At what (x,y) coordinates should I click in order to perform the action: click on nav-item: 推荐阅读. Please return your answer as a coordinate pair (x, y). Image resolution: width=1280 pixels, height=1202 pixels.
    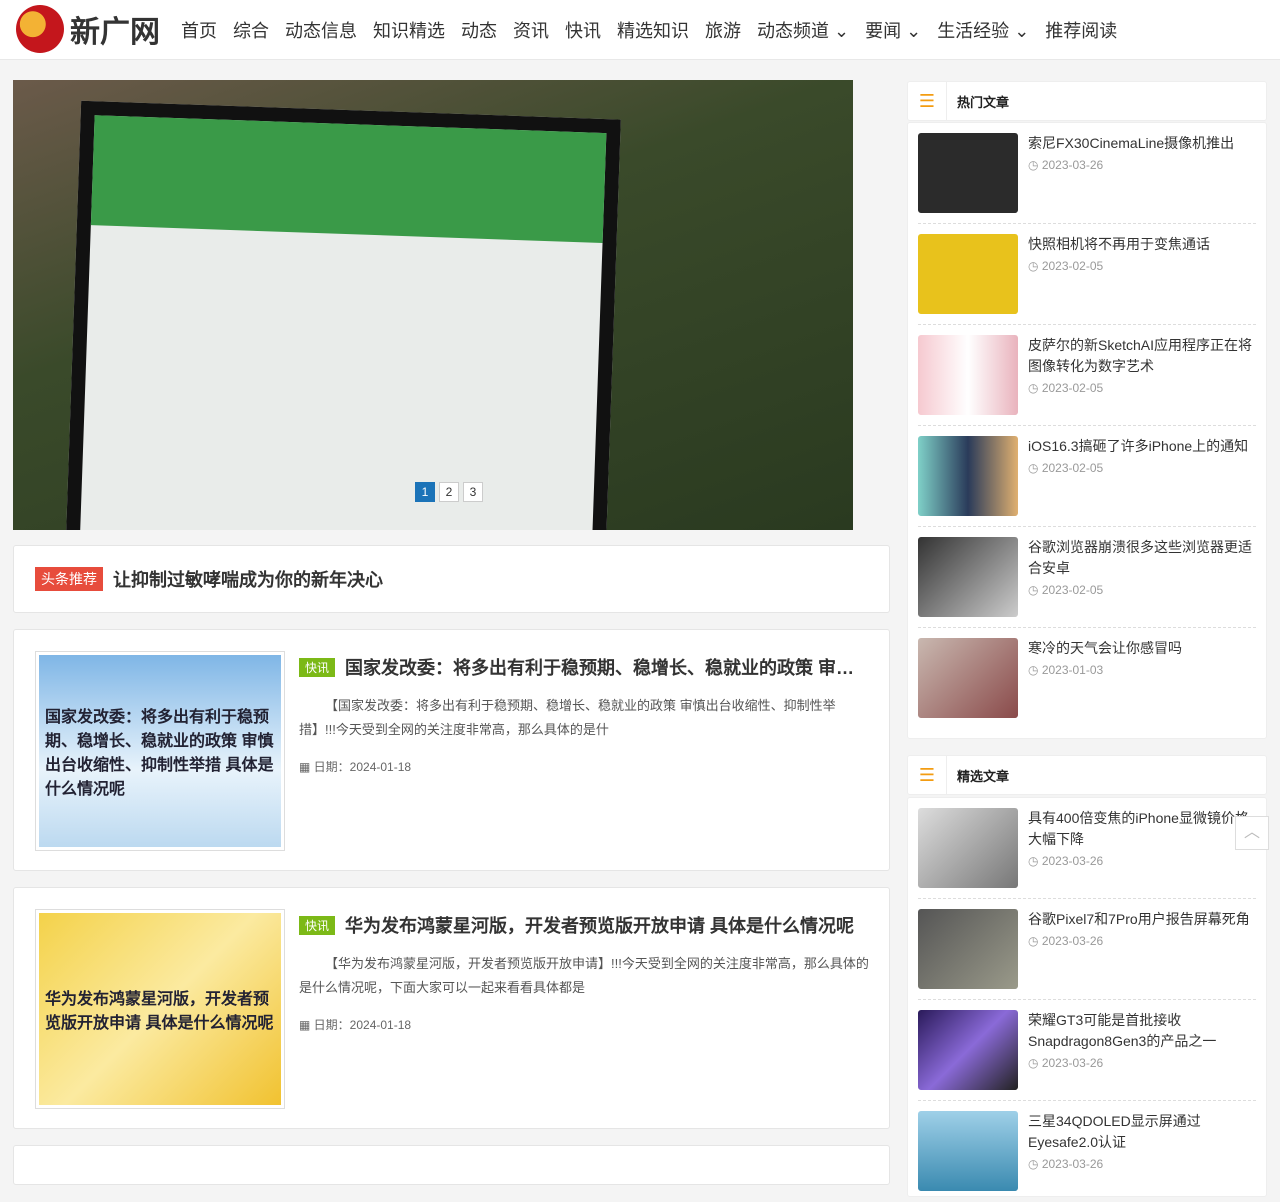
    Looking at the image, I should click on (1081, 30).